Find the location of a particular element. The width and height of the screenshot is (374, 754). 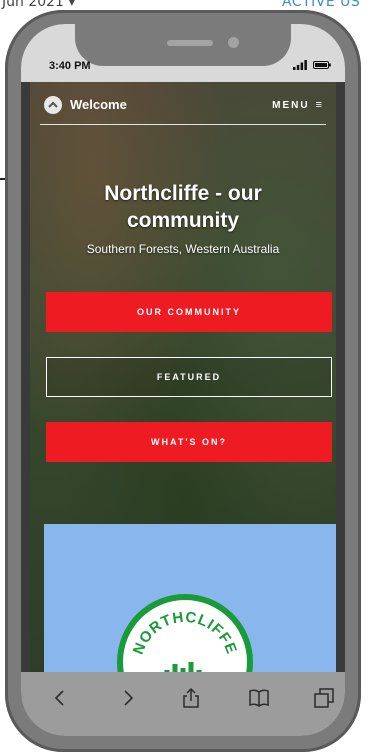

hero-title-line1: Northcliffe - our is located at coordinates (183, 193).